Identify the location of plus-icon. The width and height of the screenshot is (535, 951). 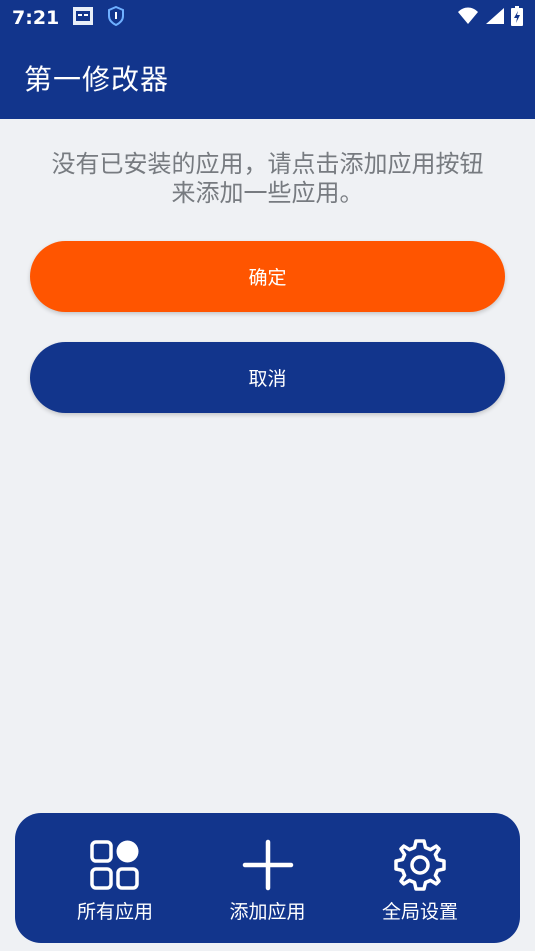
(268, 865).